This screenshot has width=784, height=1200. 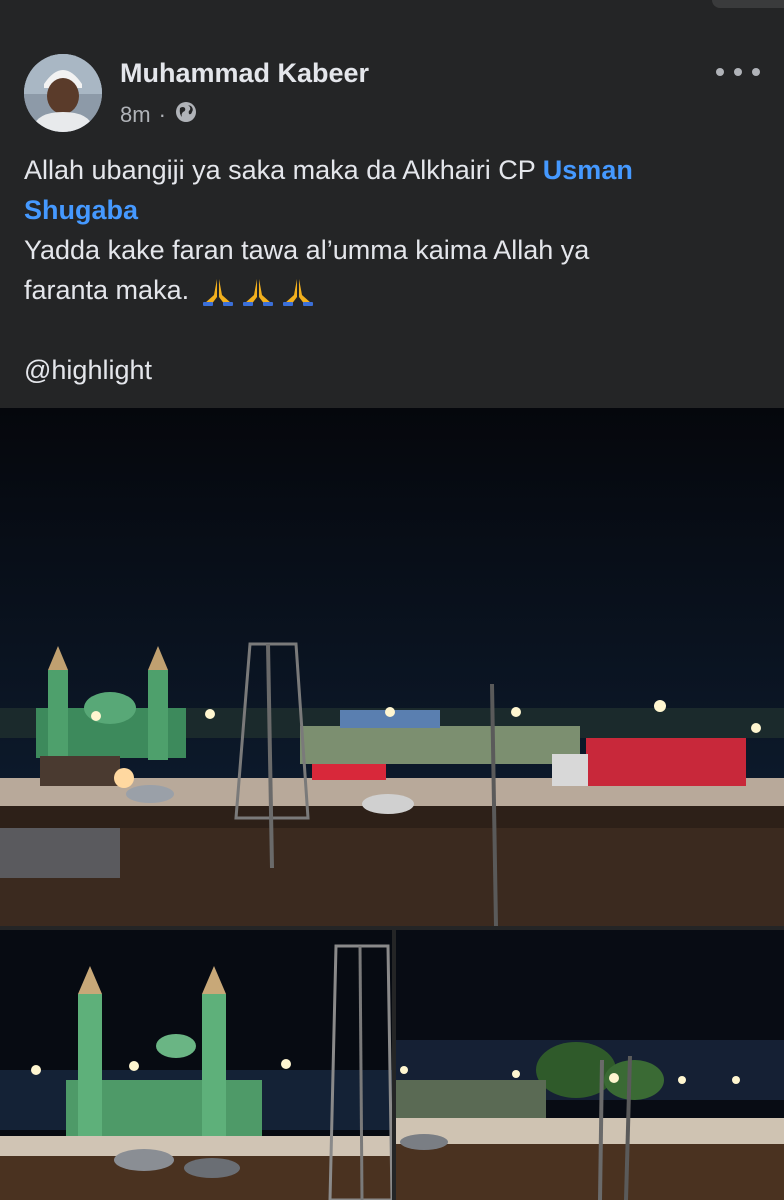 What do you see at coordinates (748, 4) in the screenshot?
I see `top-edge-control` at bounding box center [748, 4].